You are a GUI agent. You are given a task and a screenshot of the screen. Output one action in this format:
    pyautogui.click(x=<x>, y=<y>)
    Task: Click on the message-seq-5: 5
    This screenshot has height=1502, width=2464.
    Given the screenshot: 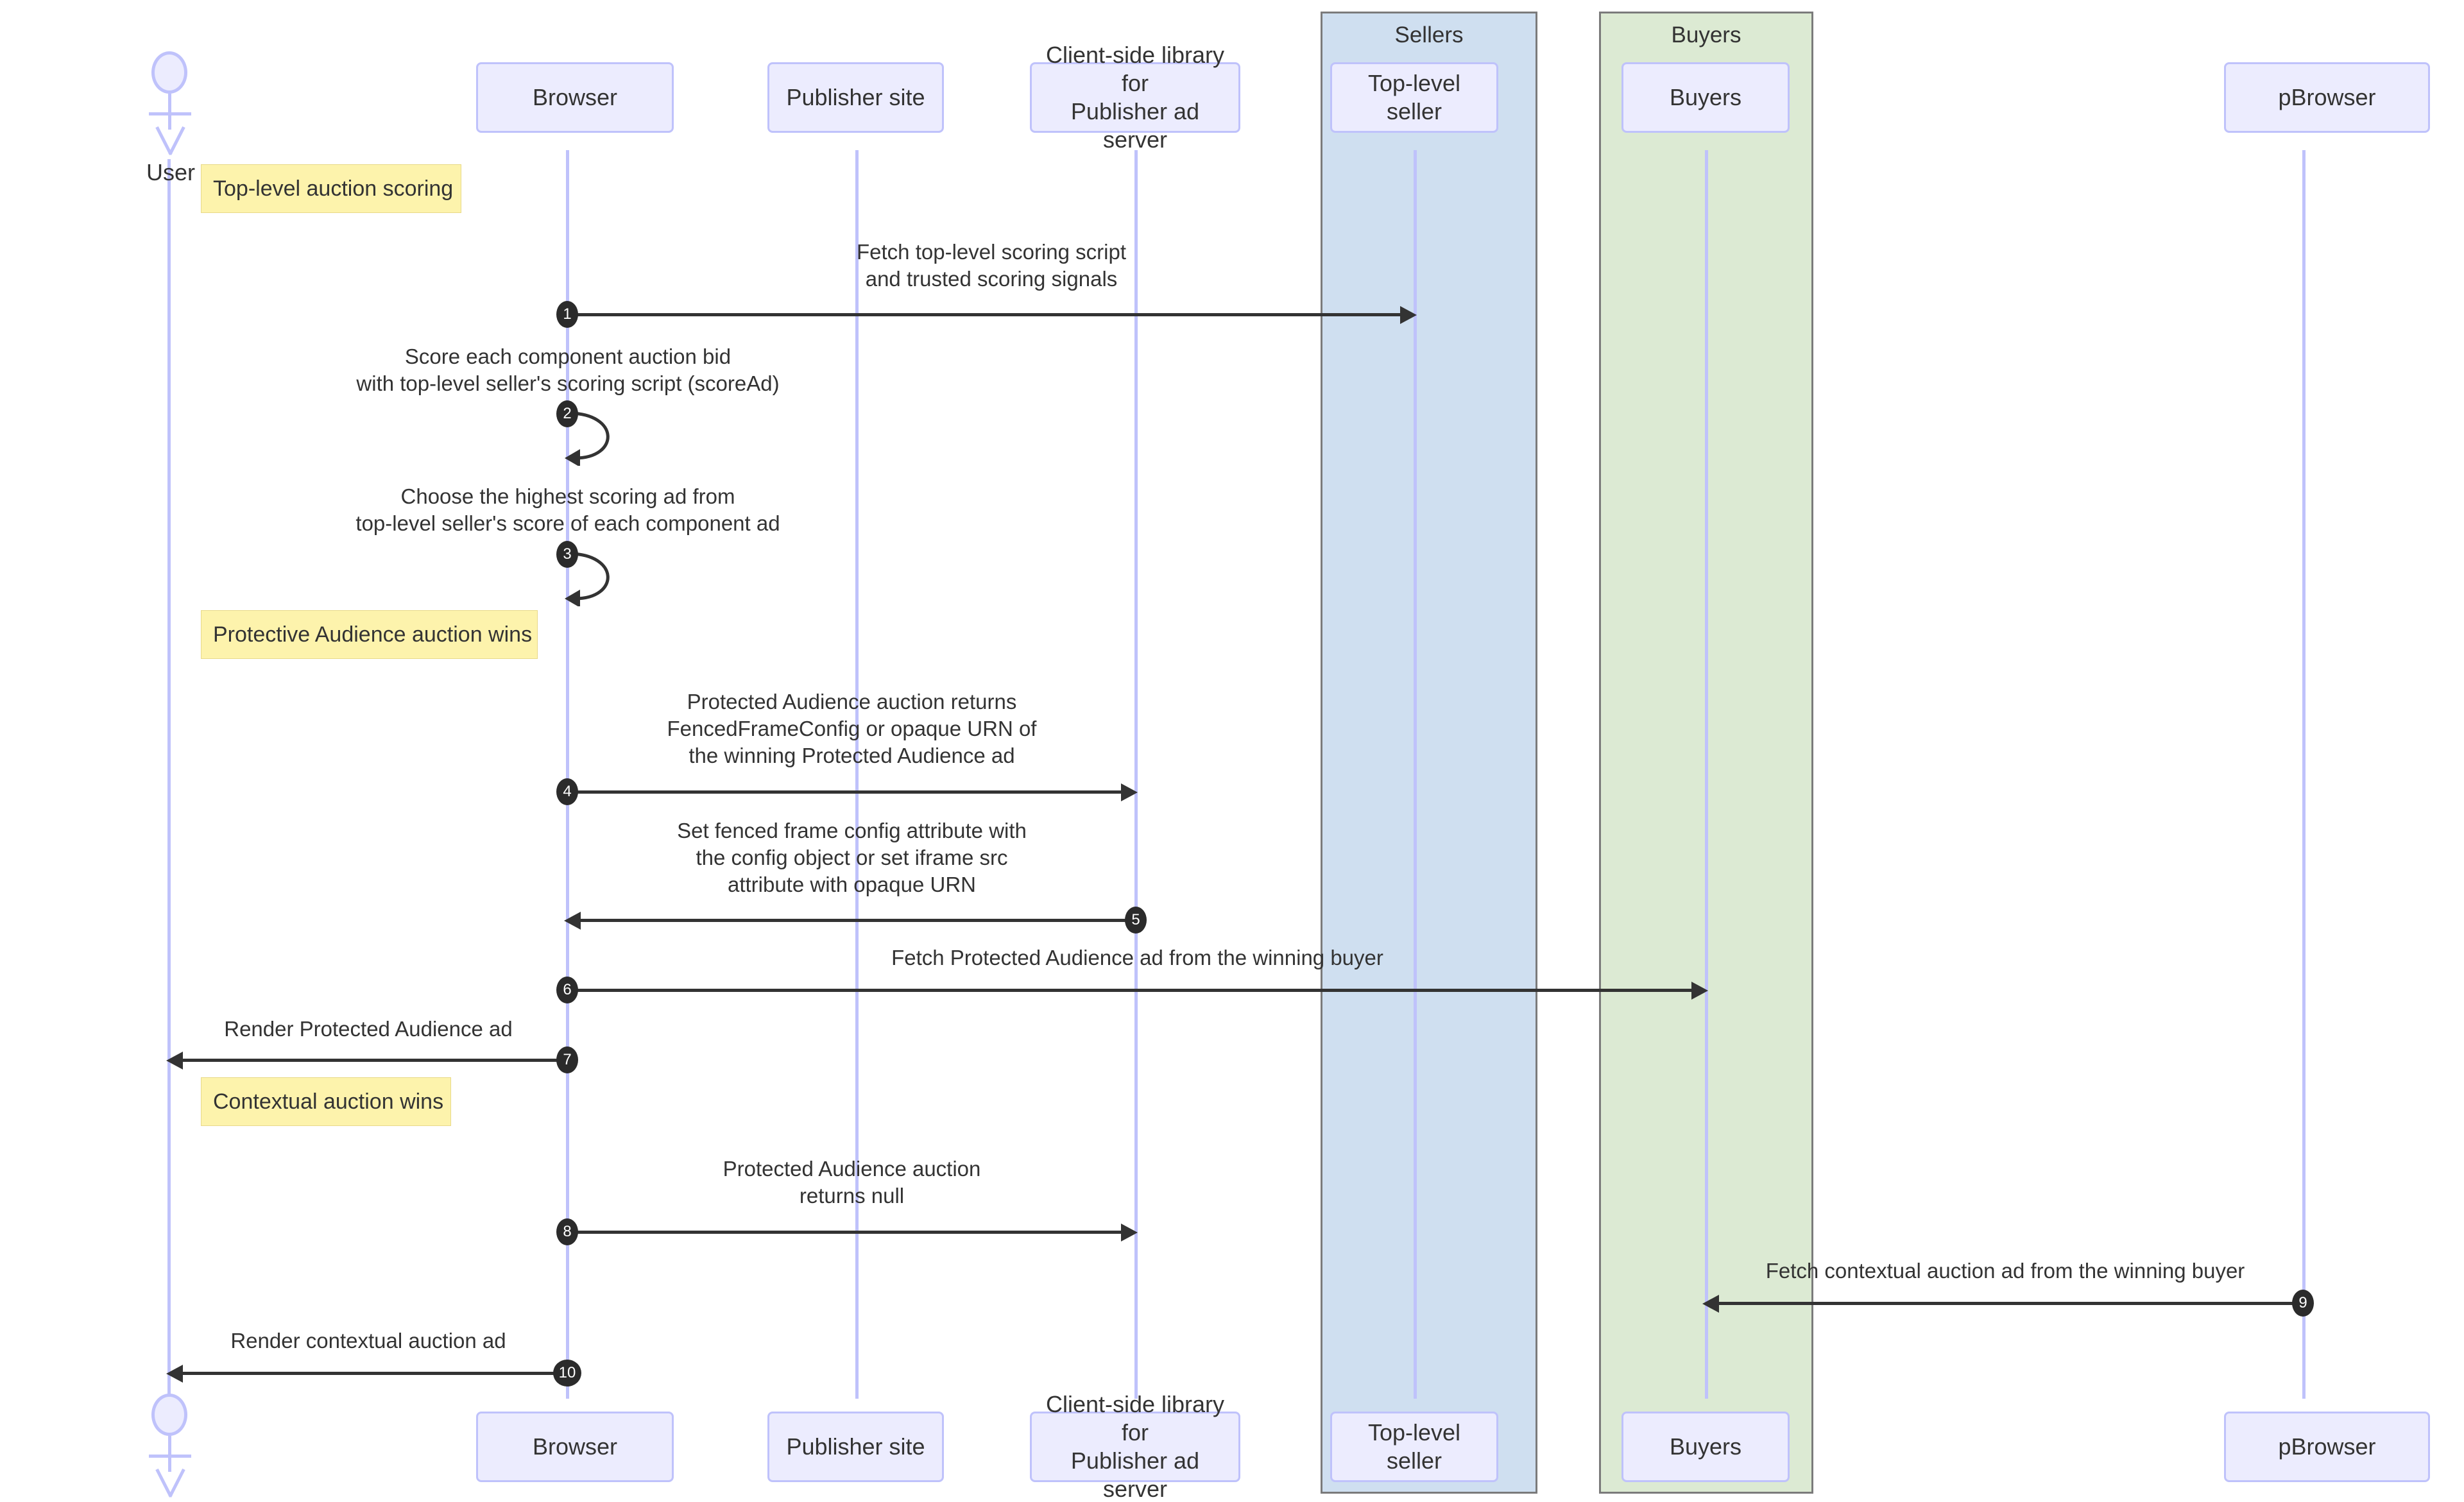 What is the action you would take?
    pyautogui.click(x=1136, y=921)
    